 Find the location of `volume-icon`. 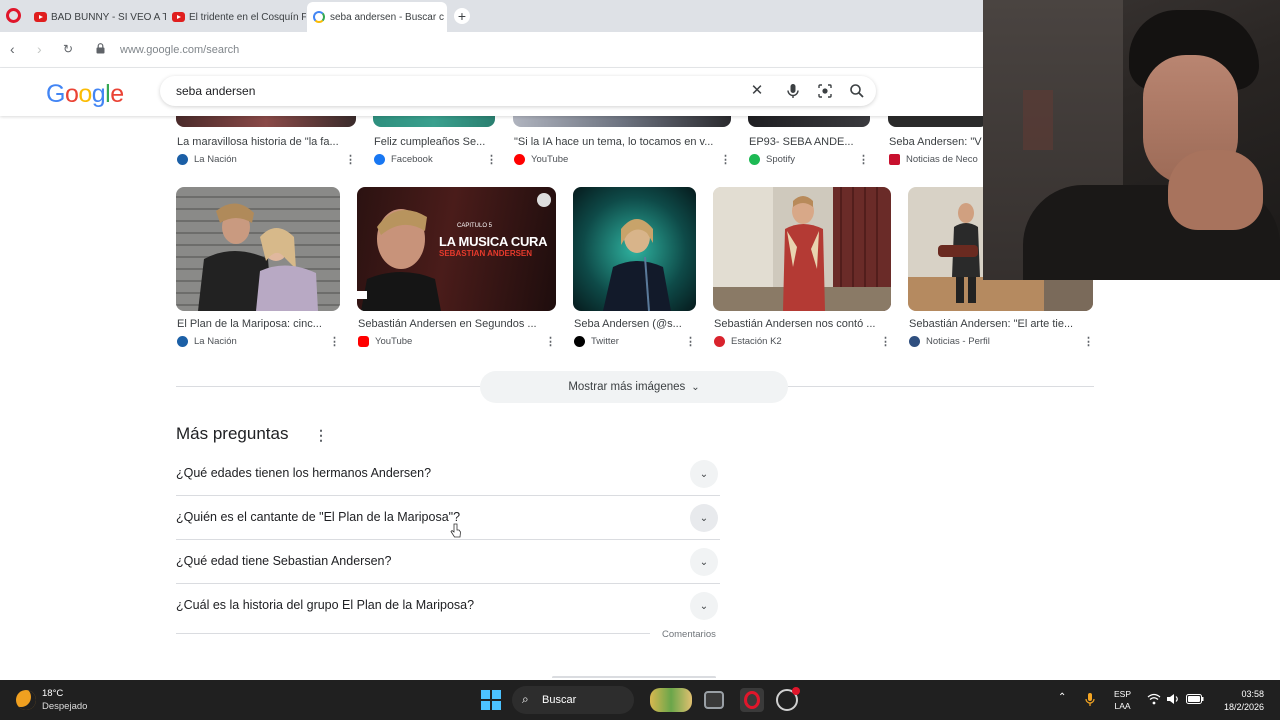

volume-icon is located at coordinates (1173, 699).